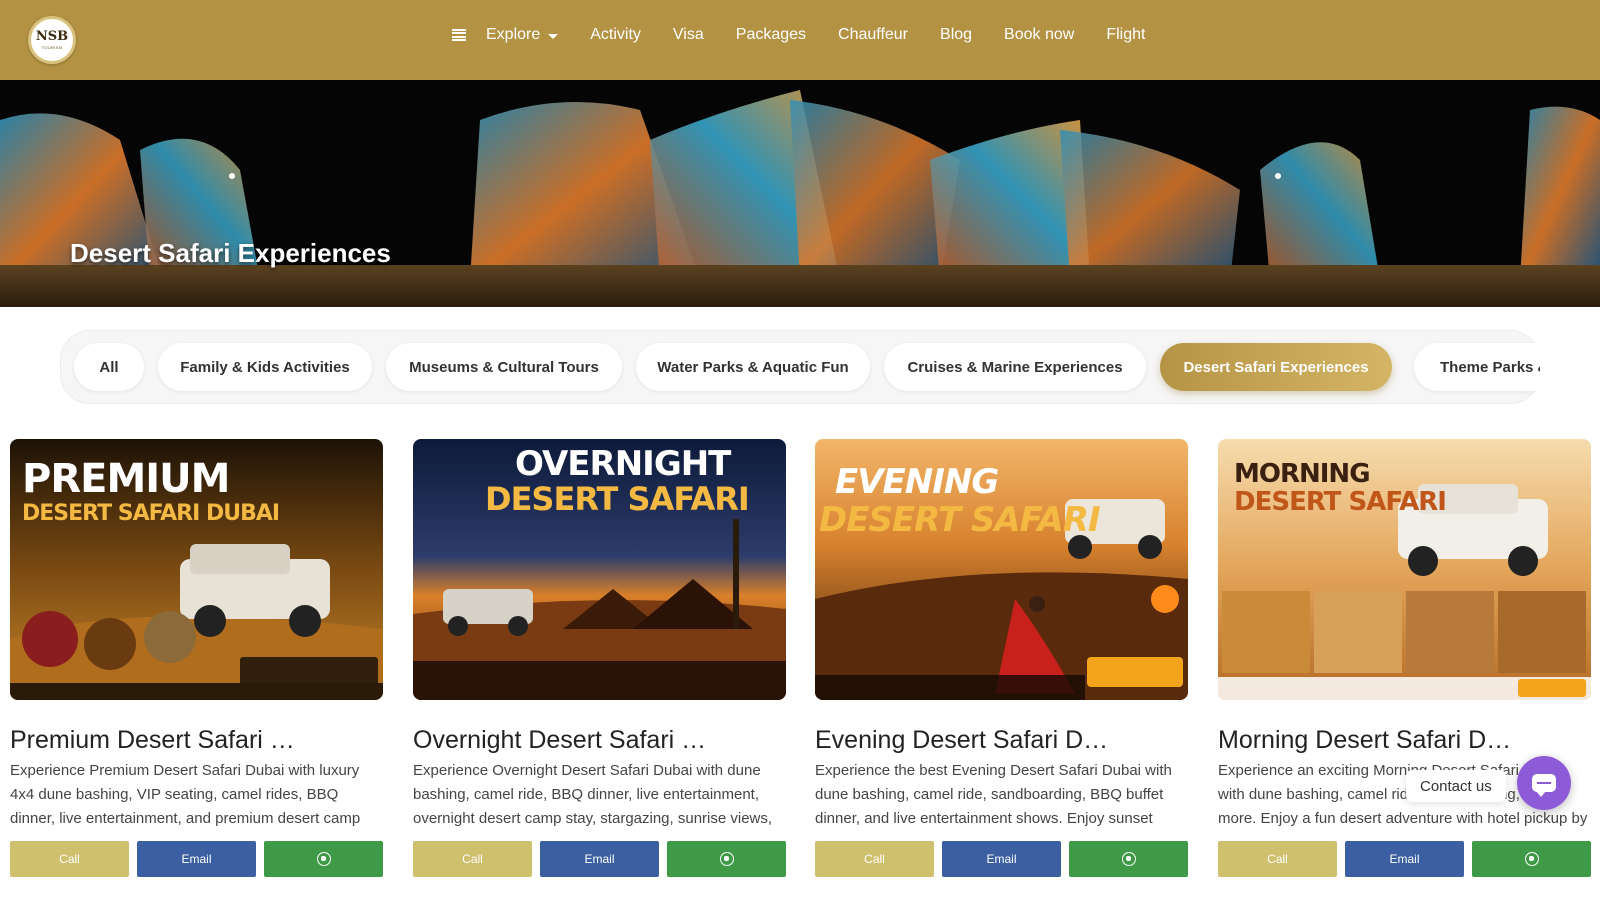 The height and width of the screenshot is (900, 1600). I want to click on image-headline: MORNING, so click(1302, 474).